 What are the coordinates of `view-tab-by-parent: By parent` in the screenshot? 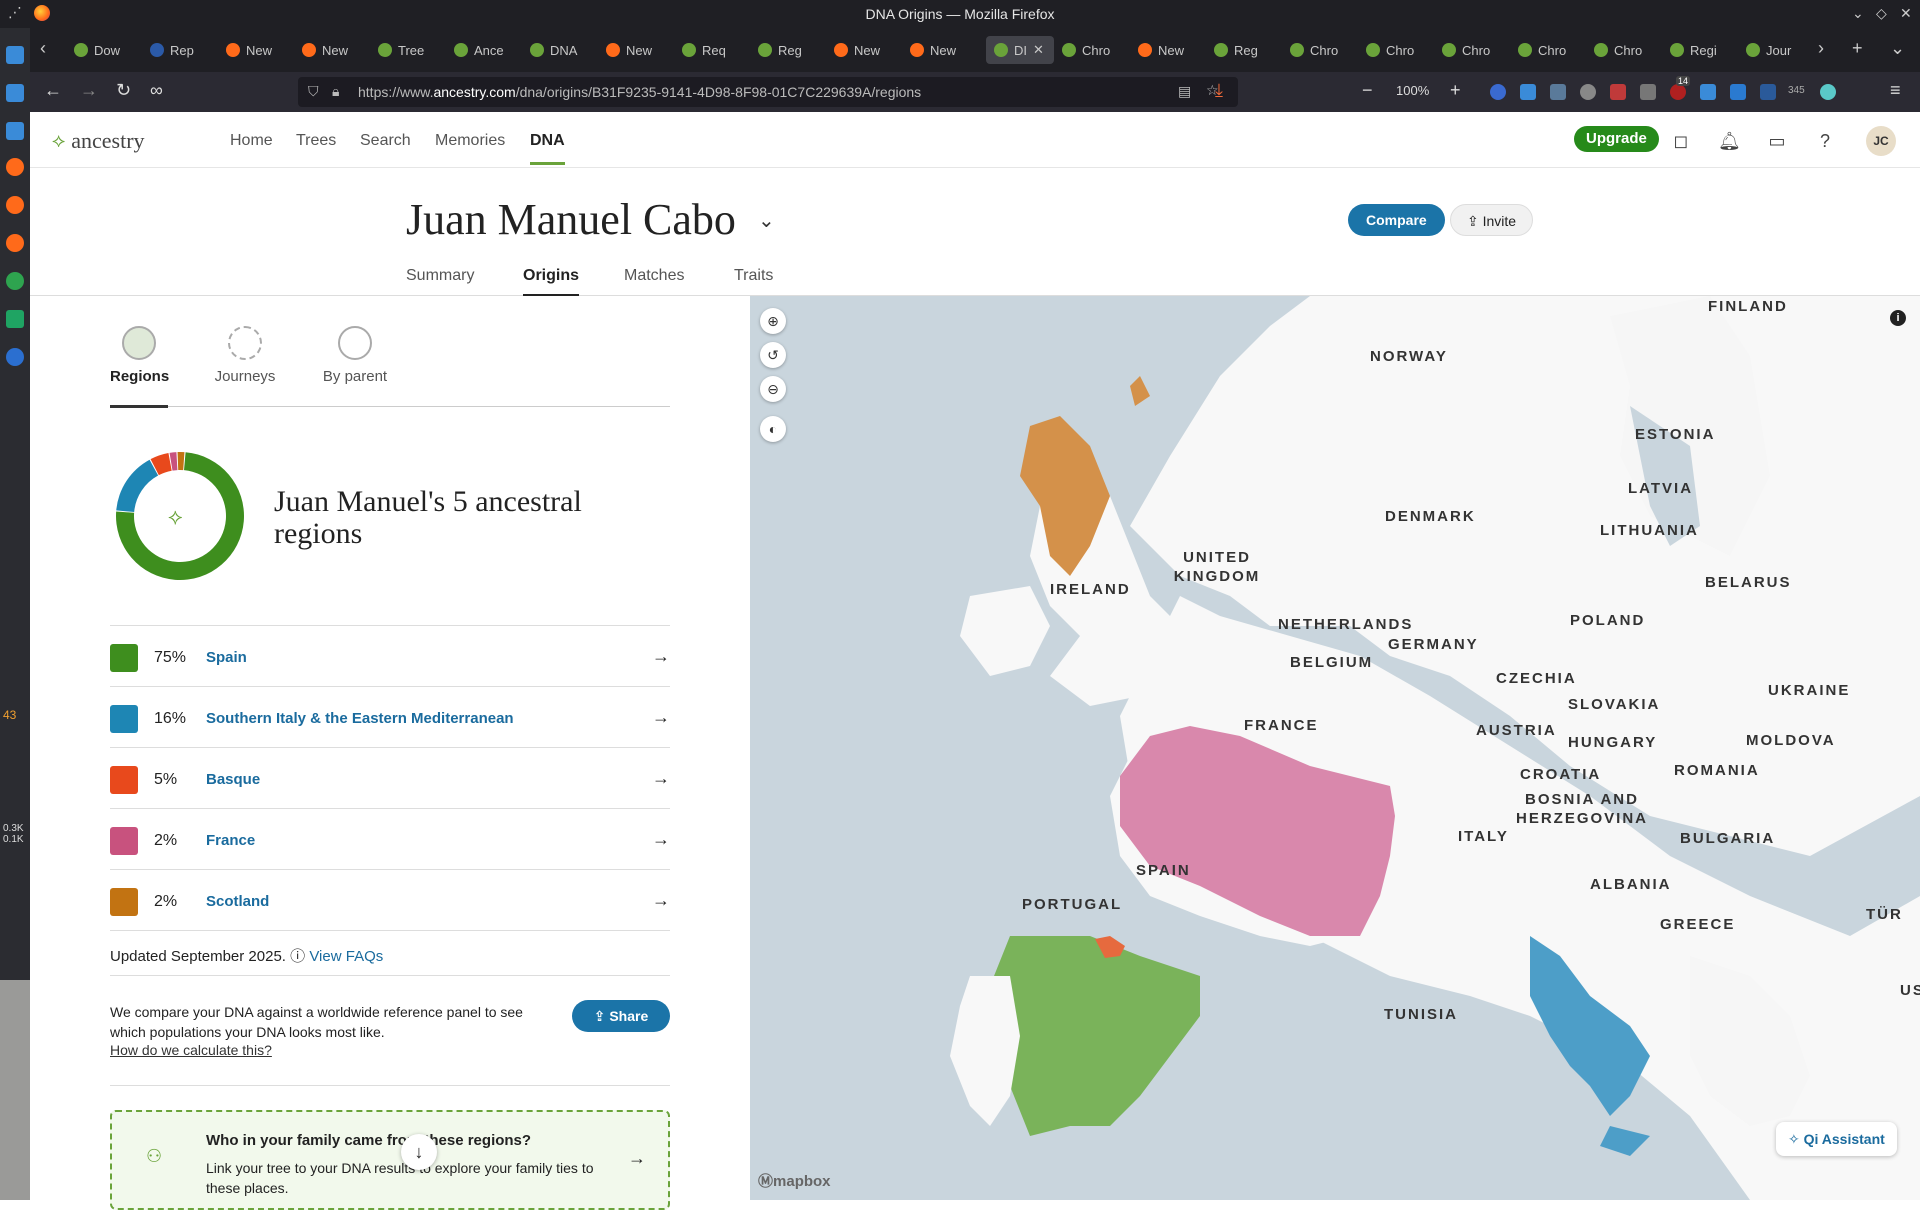 It's located at (355, 355).